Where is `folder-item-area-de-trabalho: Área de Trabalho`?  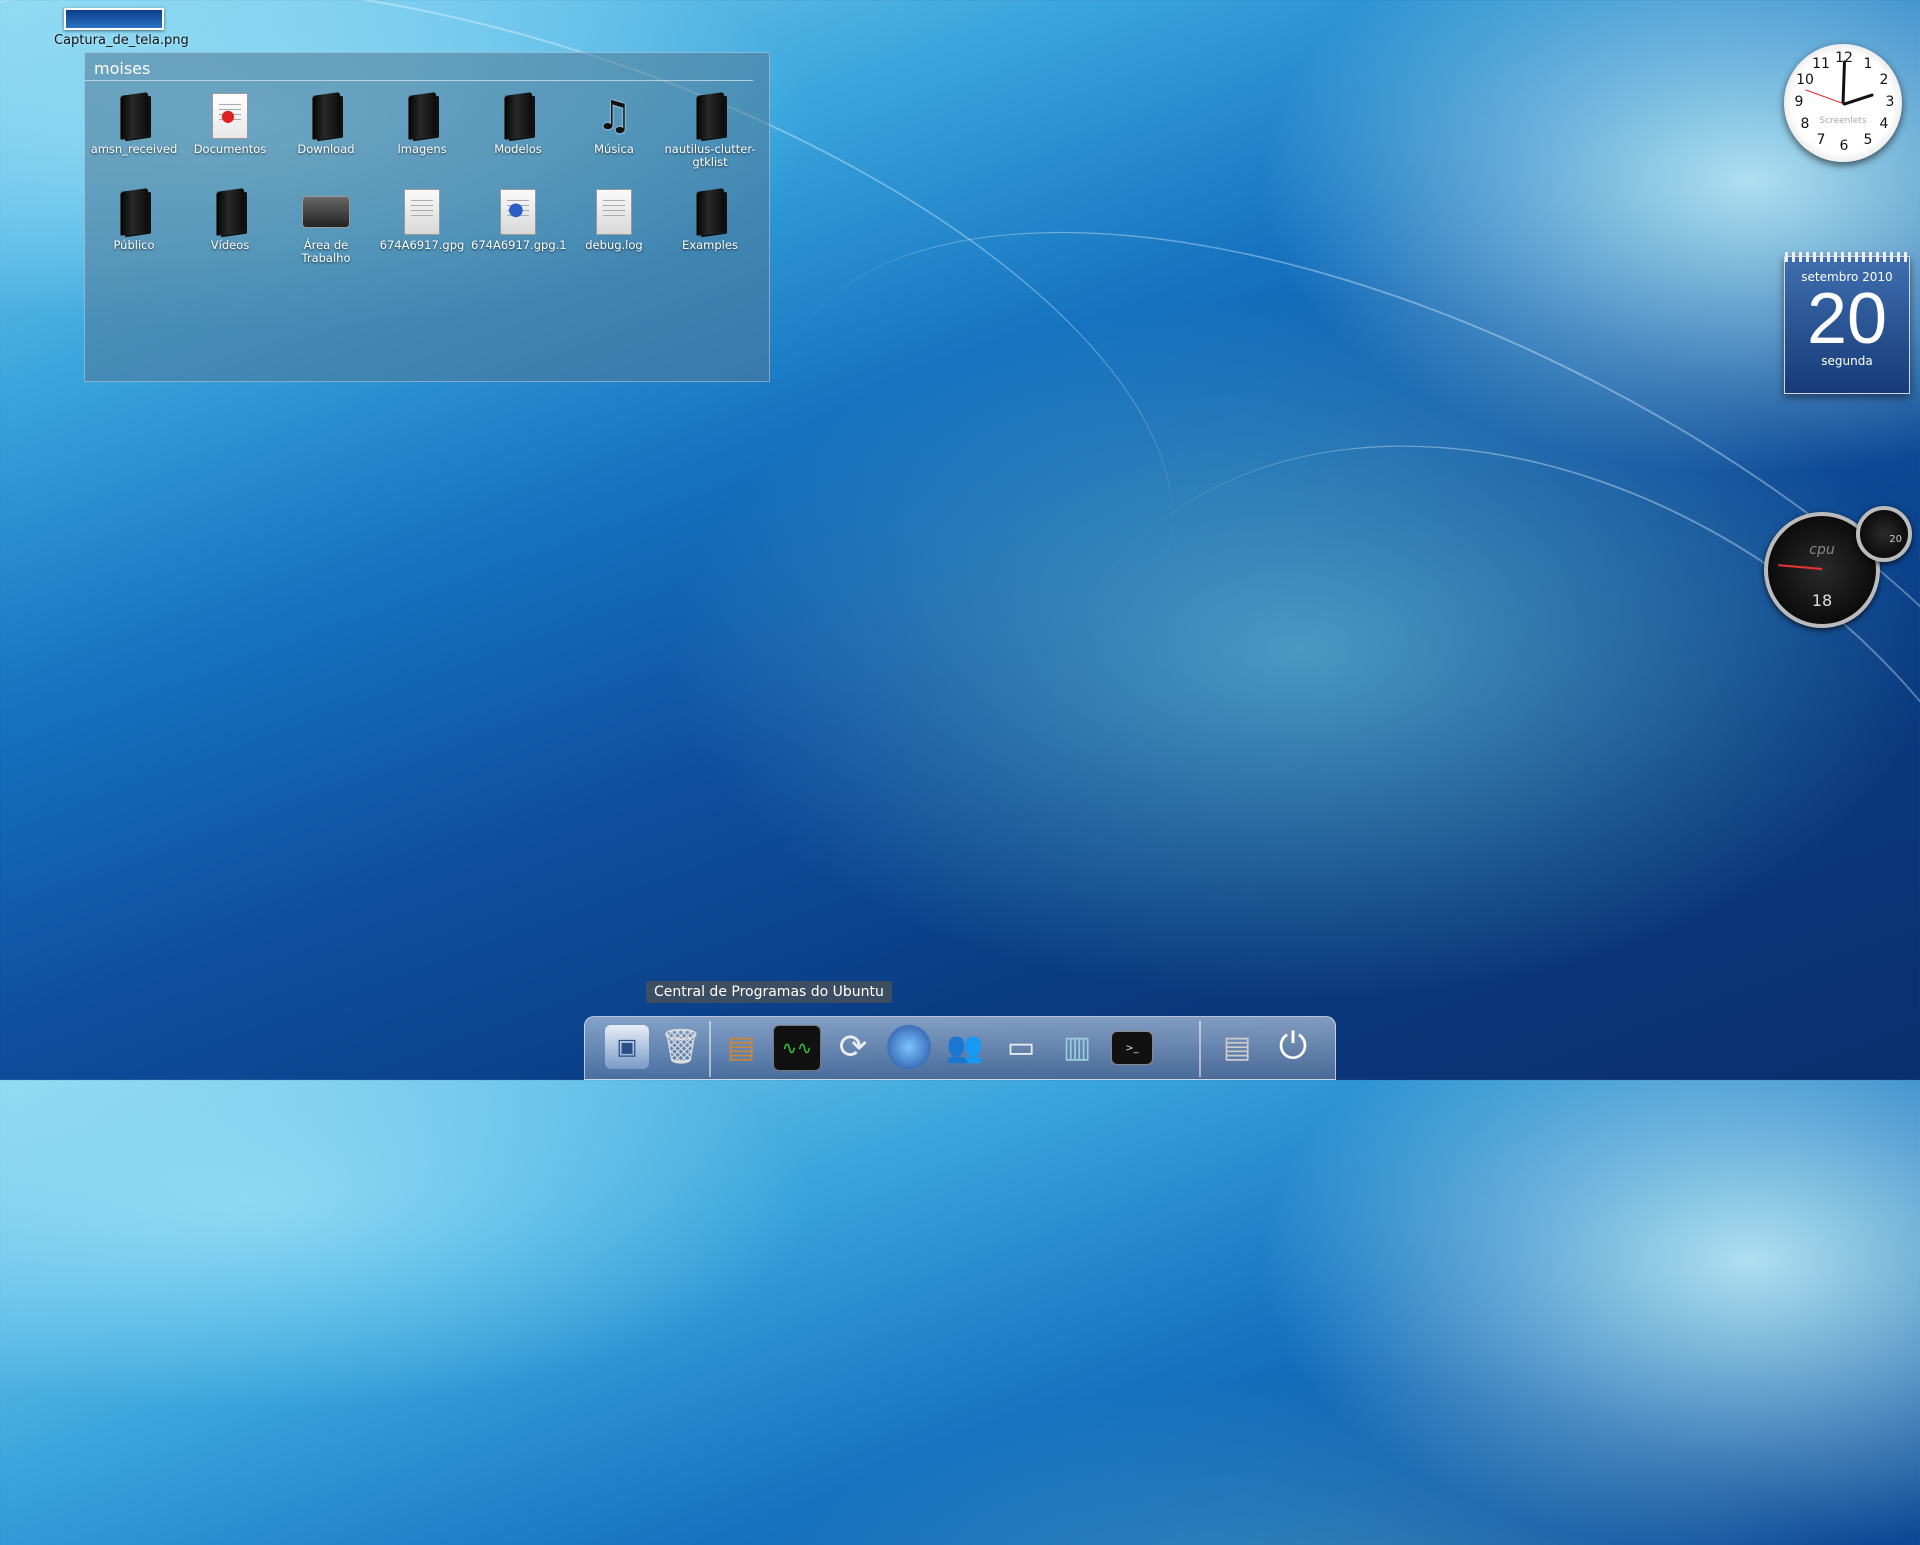
folder-item-area-de-trabalho: Área de Trabalho is located at coordinates (326, 226).